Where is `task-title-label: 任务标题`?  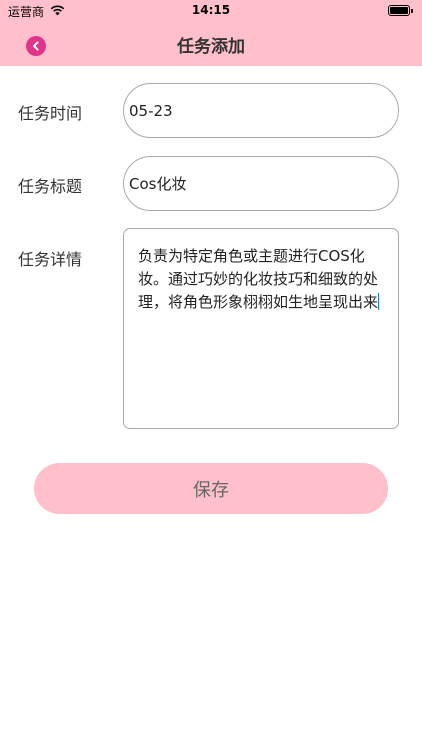
task-title-label: 任务标题 is located at coordinates (50, 186).